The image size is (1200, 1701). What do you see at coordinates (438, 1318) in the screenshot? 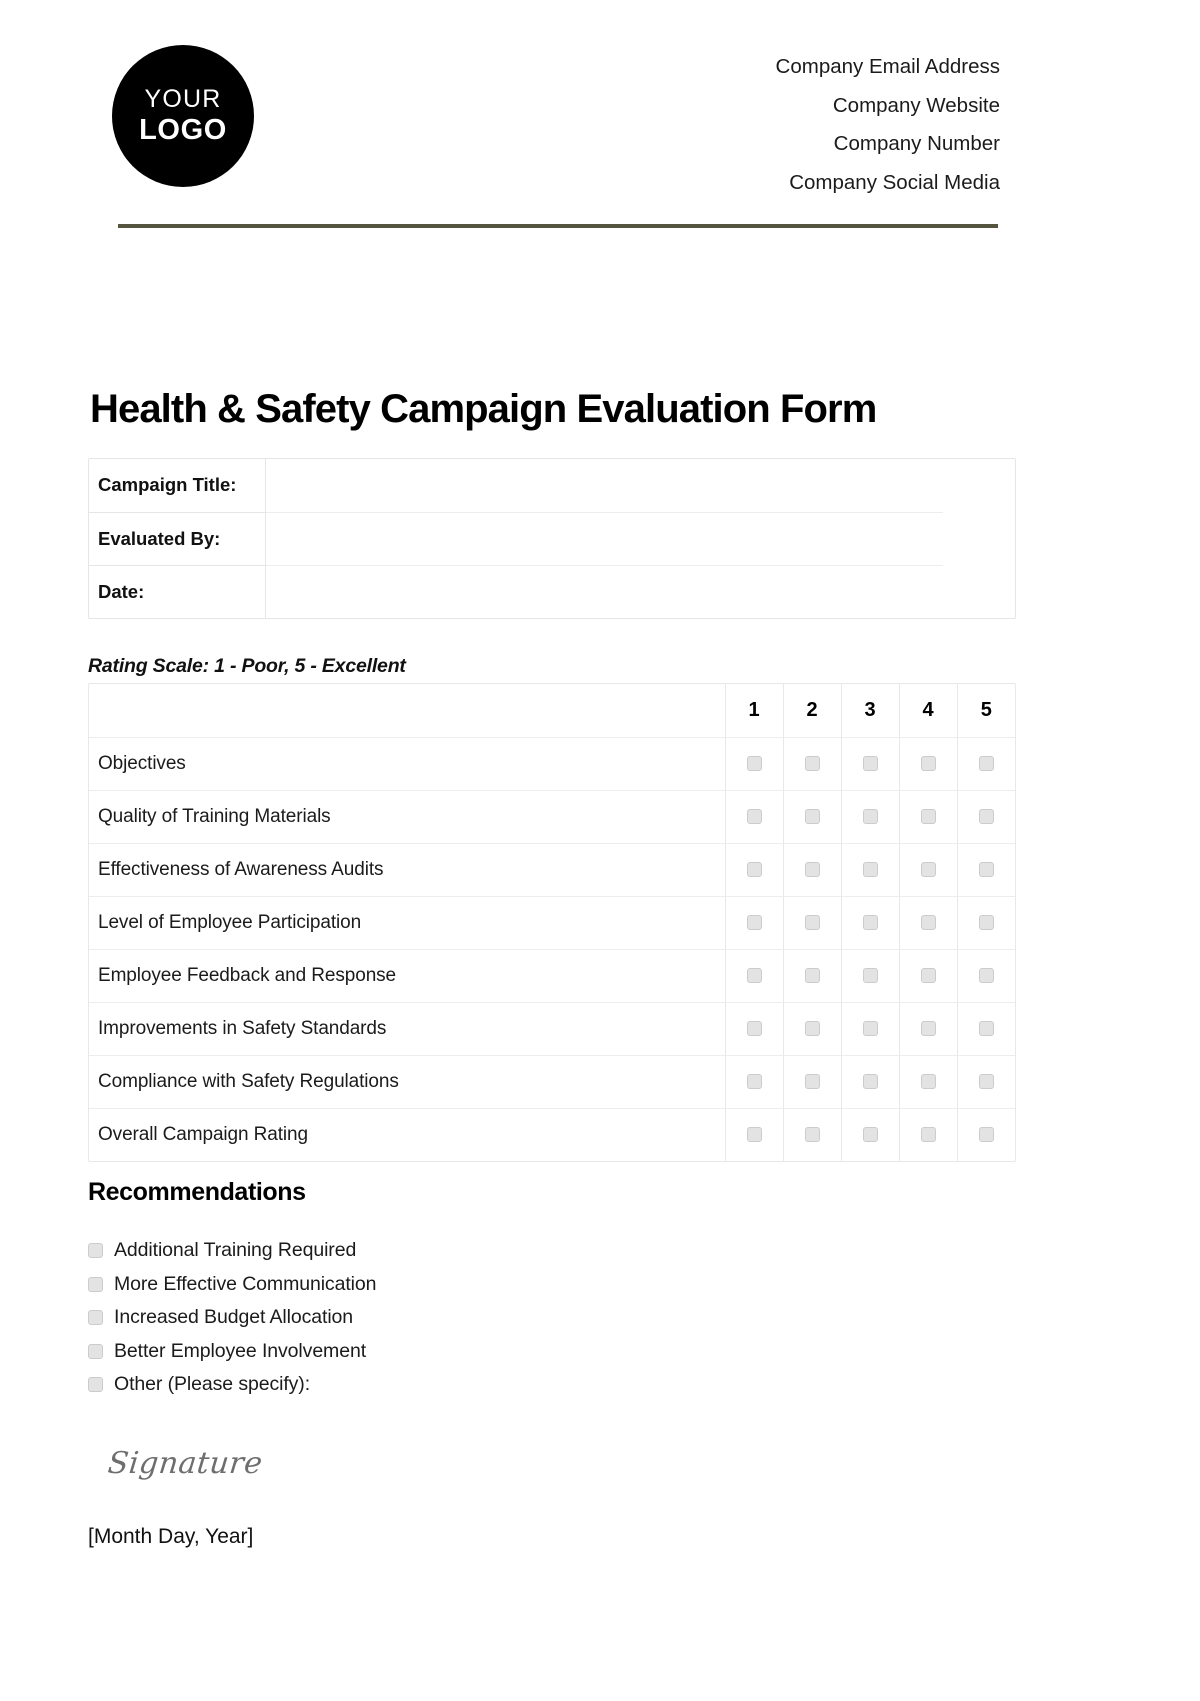
I see `recommendation-item-budget-allocation: Increased Budget Allocation` at bounding box center [438, 1318].